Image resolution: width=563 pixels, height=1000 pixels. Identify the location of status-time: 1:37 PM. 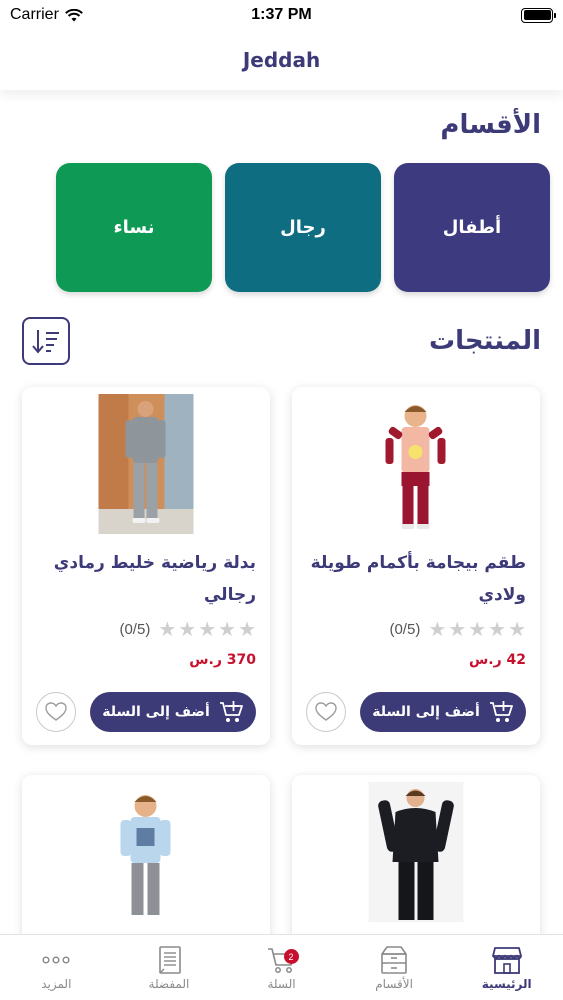
(281, 14).